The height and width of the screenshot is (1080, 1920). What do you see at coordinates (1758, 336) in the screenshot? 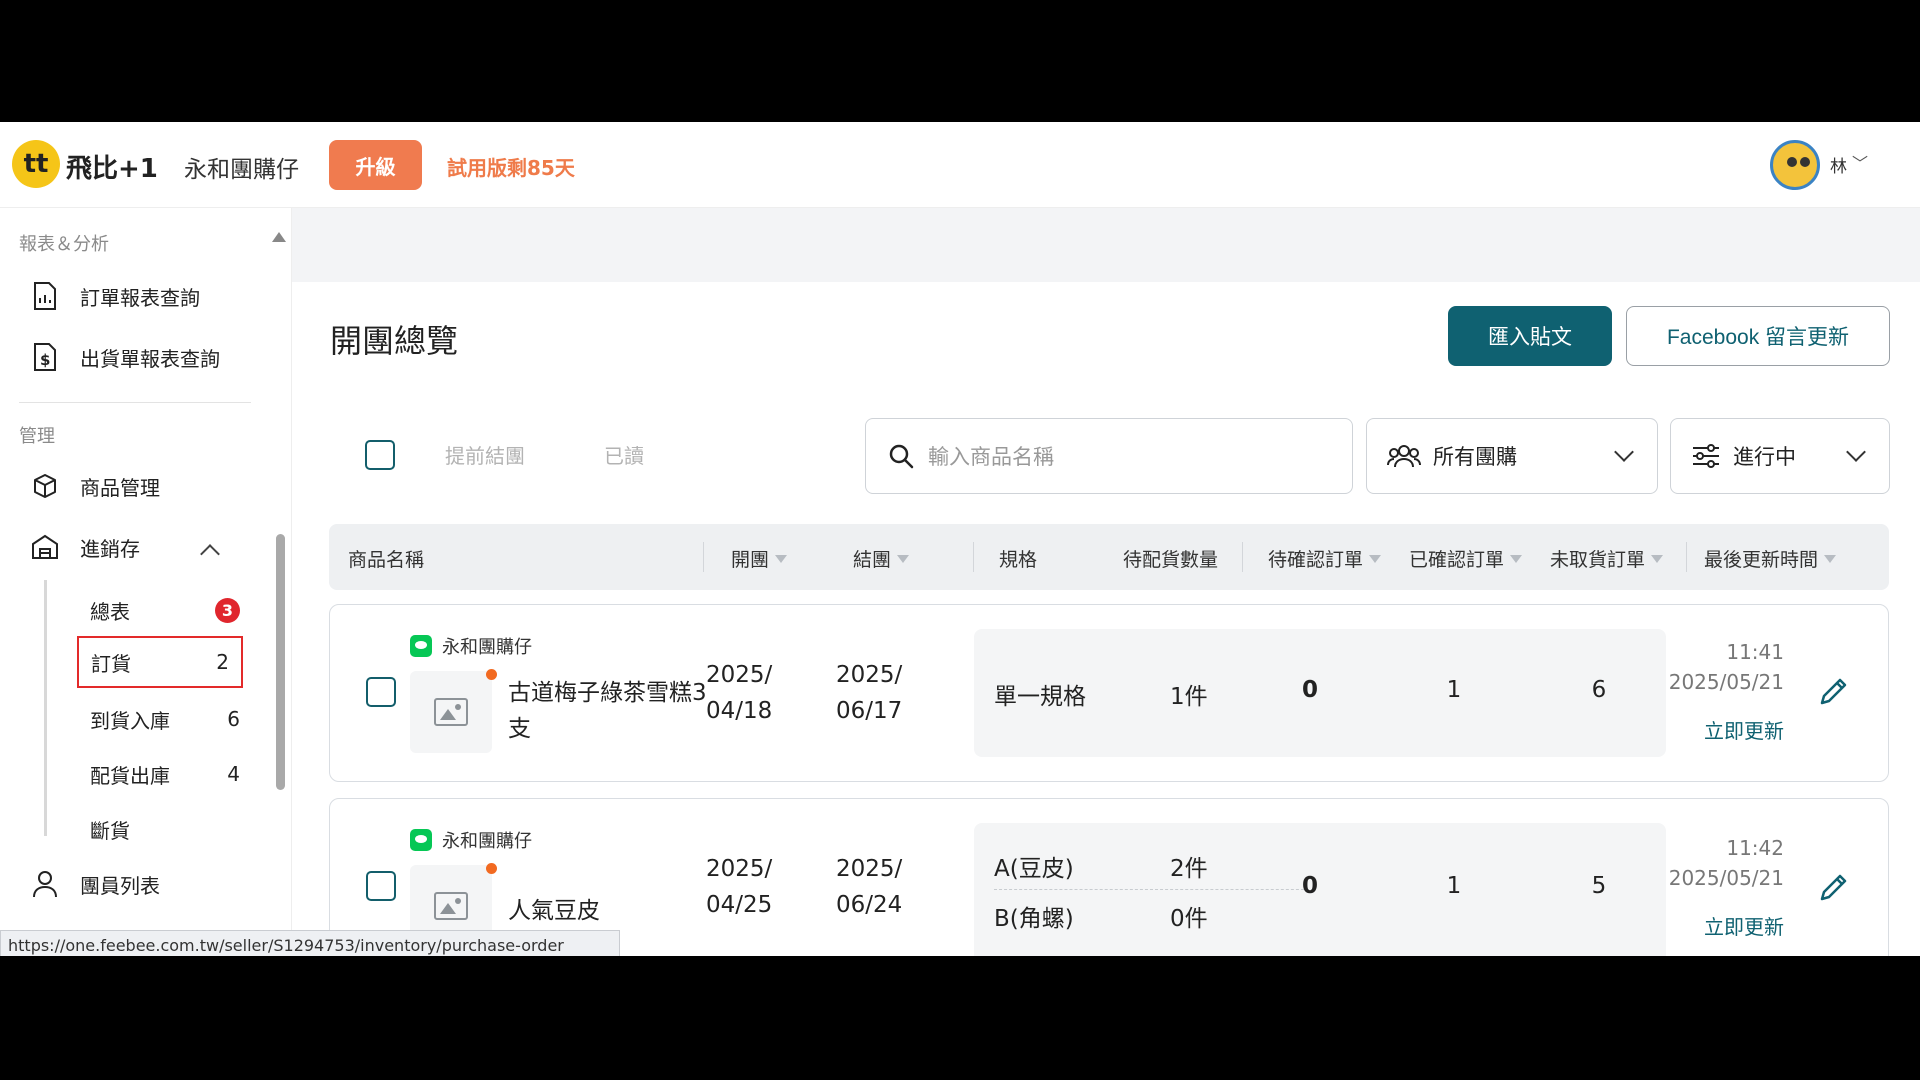
I see `facebook-comment-update-button: Facebook 留言更新` at bounding box center [1758, 336].